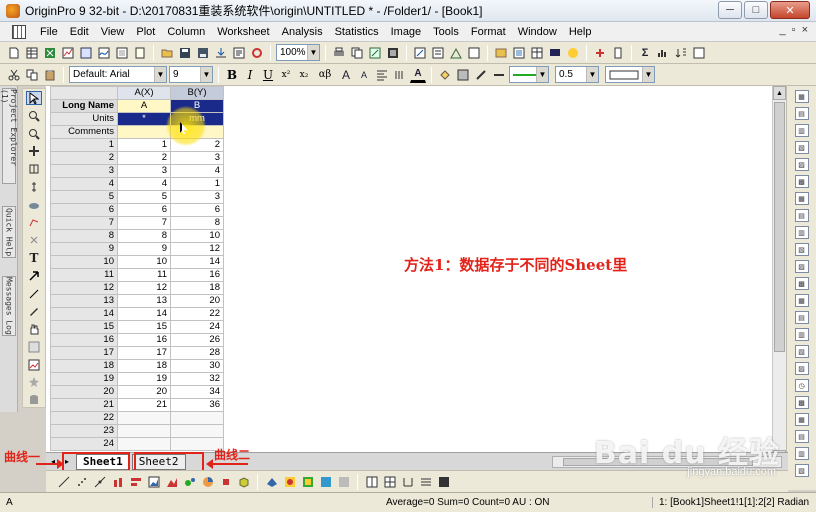 This screenshot has height=512, width=816. Describe the element at coordinates (801, 283) in the screenshot. I see `layer-right-icon: ▩` at that location.